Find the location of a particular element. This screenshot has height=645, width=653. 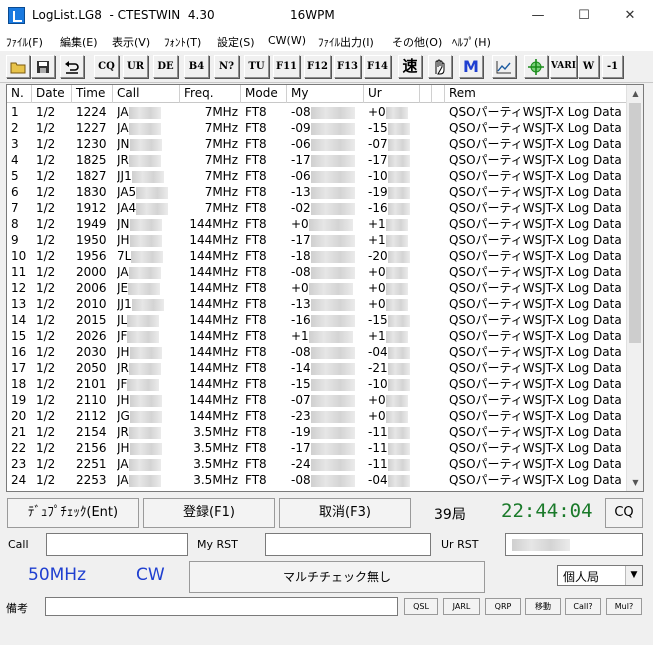

cq-macro-button: CQ is located at coordinates (106, 66).